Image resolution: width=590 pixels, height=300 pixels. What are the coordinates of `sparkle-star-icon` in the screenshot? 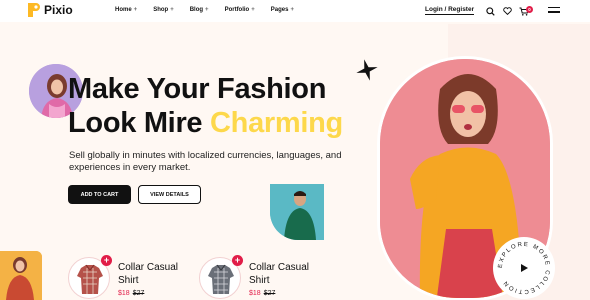 It's located at (367, 72).